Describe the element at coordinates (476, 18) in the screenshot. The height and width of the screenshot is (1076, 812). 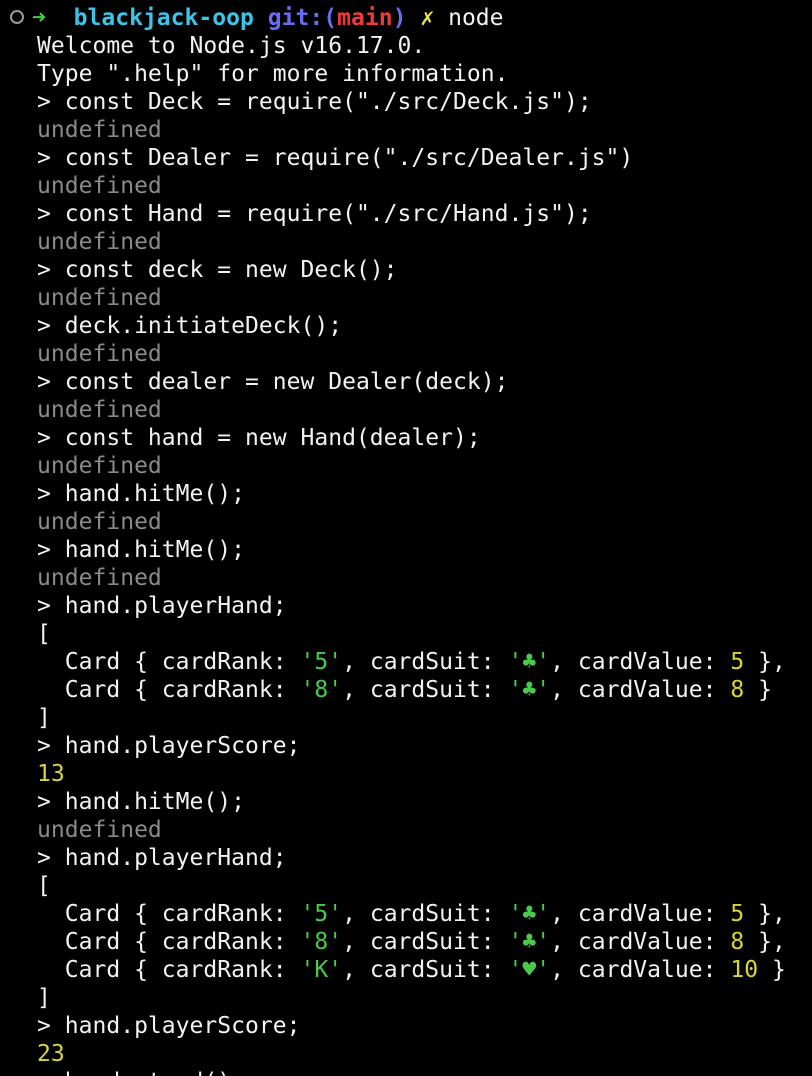
I see `prompt-command: node` at that location.